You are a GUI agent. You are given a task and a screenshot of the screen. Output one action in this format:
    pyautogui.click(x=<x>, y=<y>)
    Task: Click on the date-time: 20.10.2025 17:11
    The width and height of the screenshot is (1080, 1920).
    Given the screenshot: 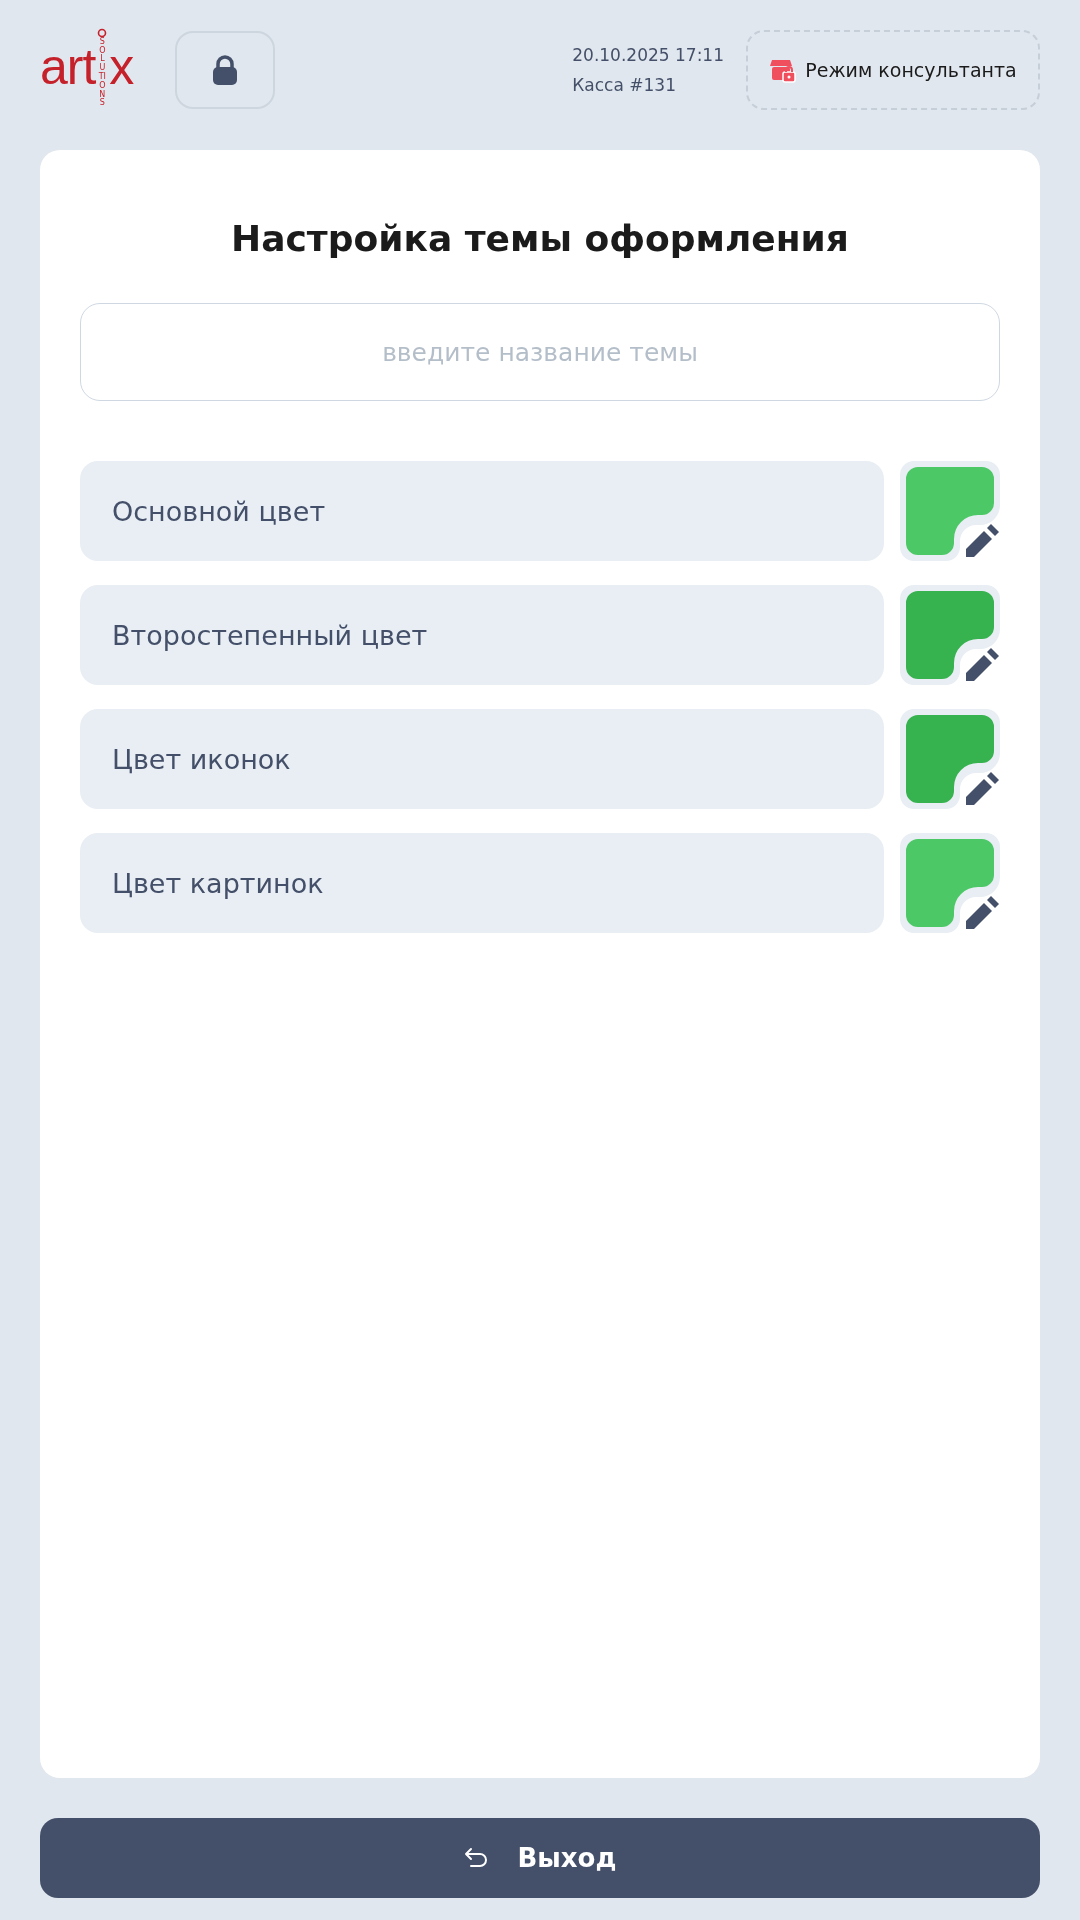 What is the action you would take?
    pyautogui.click(x=648, y=55)
    